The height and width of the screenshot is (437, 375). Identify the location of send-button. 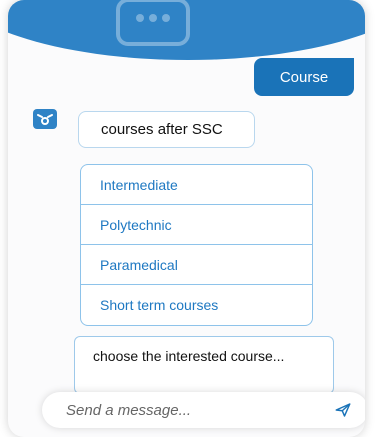
(343, 410).